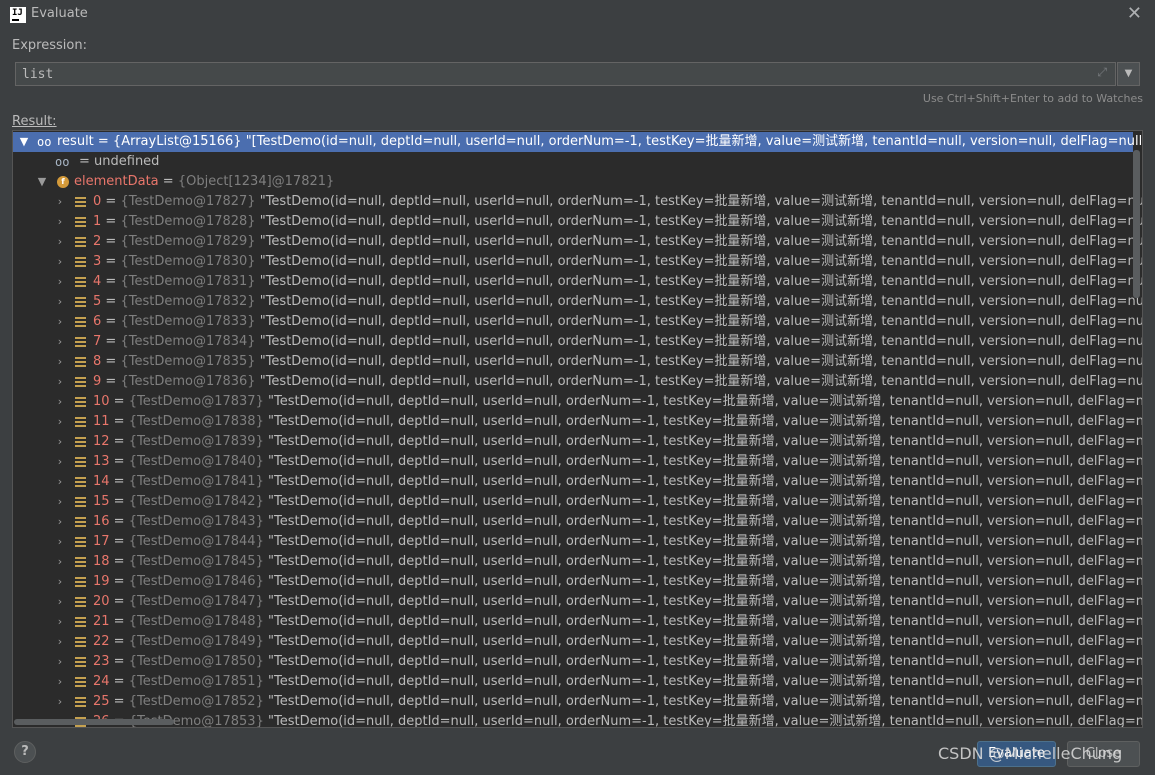 This screenshot has width=1155, height=775. Describe the element at coordinates (1134, 13) in the screenshot. I see `close-icon: ✕` at that location.